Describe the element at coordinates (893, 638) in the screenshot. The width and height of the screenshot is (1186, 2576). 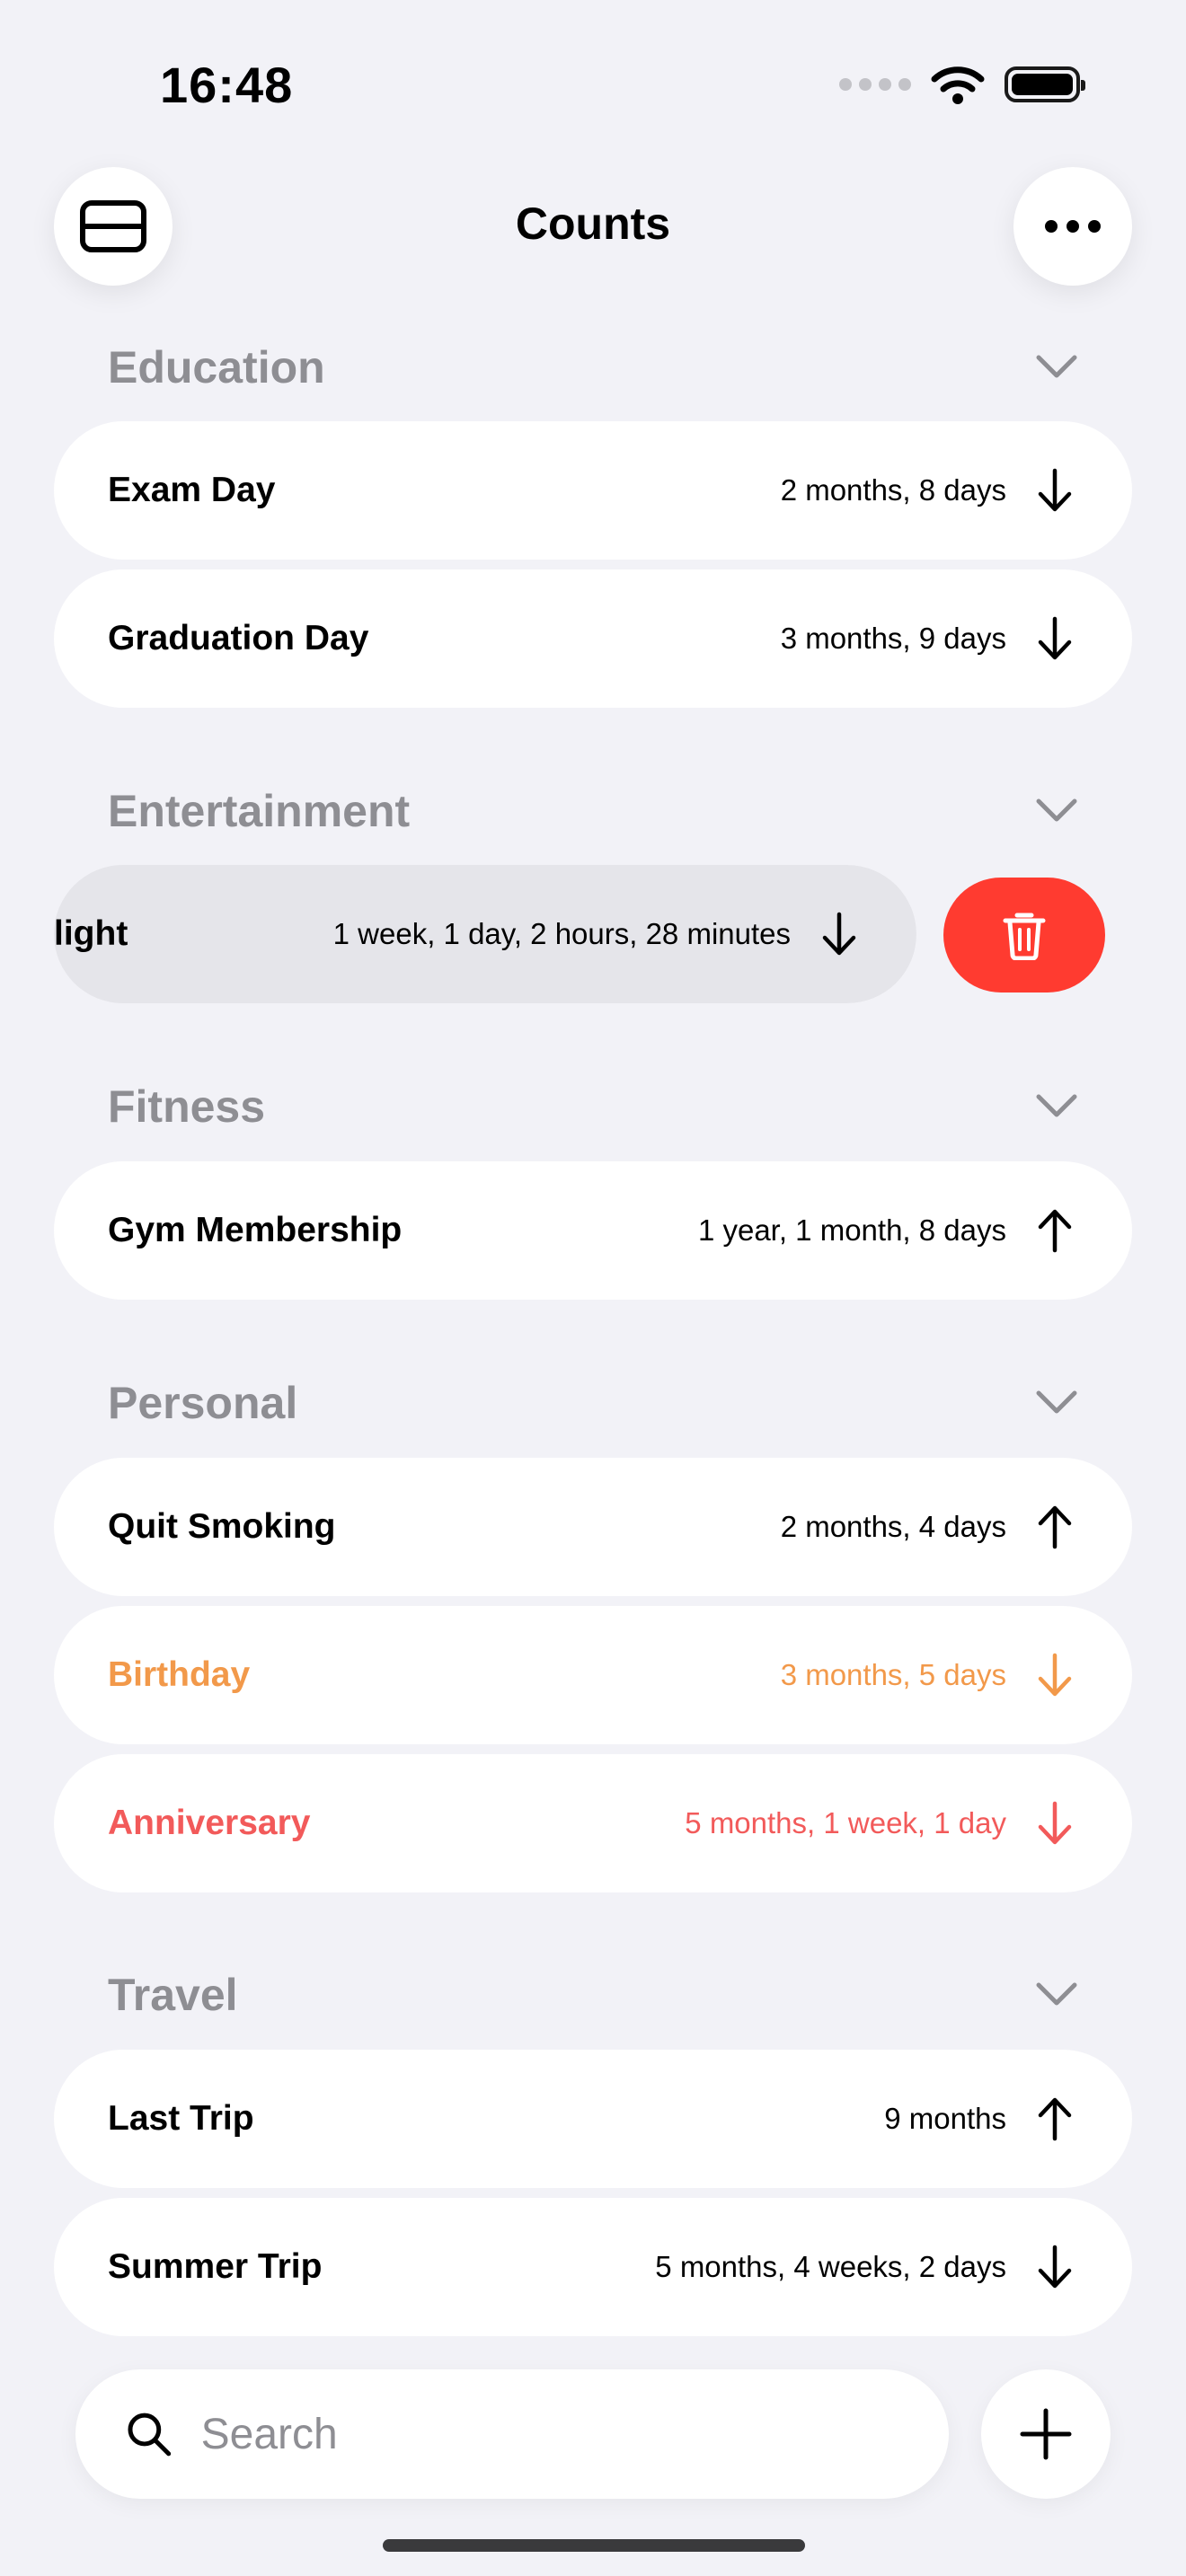
I see `row-value: 3 months, 9 days` at that location.